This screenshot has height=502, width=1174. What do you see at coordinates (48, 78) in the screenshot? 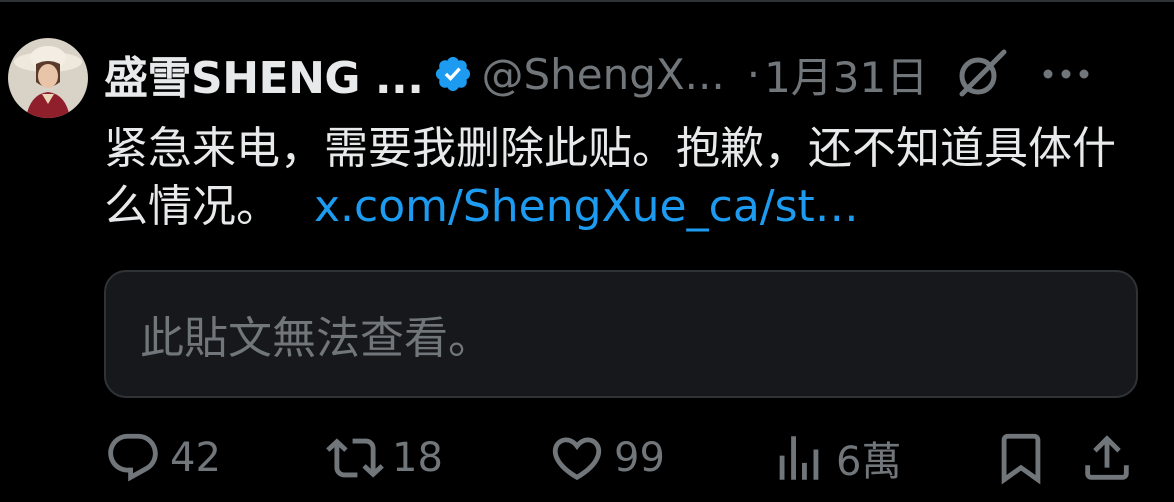
I see `avatar` at bounding box center [48, 78].